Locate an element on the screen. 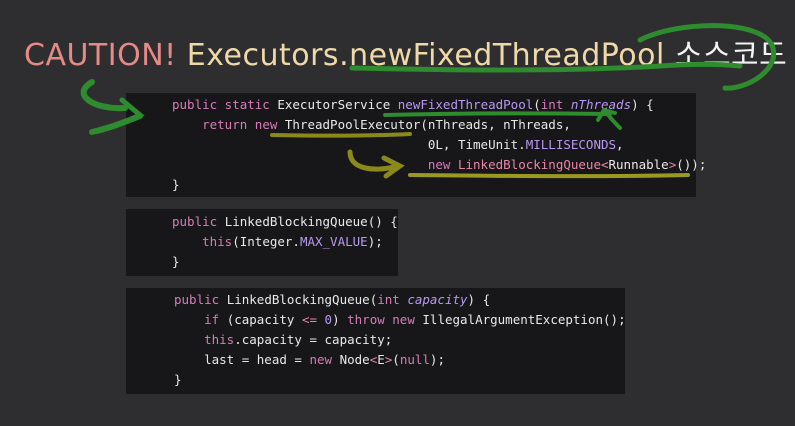 This screenshot has height=426, width=795. code-token: ExecutorService is located at coordinates (337, 104).